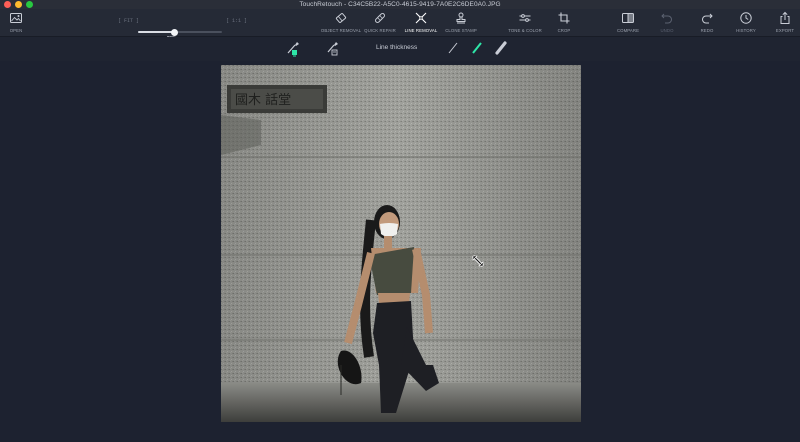 This screenshot has width=800, height=442. Describe the element at coordinates (128, 21) in the screenshot. I see `zoom-fit-button: [ FIT ]` at that location.